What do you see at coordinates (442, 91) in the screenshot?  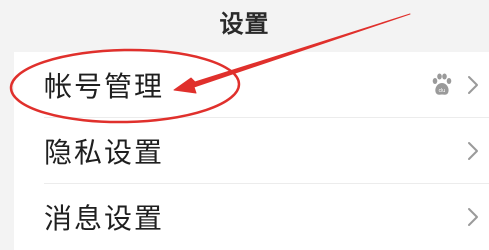 I see `svg-text: du` at bounding box center [442, 91].